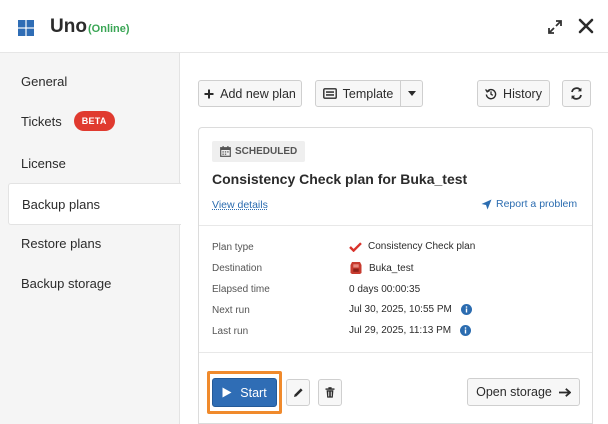 The height and width of the screenshot is (424, 608). Describe the element at coordinates (356, 268) in the screenshot. I see `storage-bucket-icon` at that location.